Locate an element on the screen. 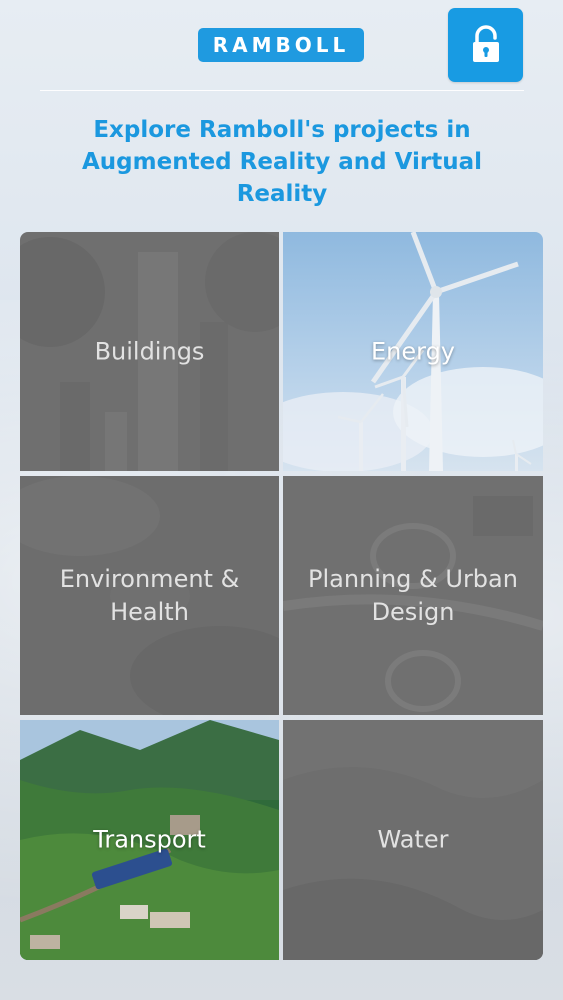 Image resolution: width=563 pixels, height=1000 pixels. tile-transport: Transport is located at coordinates (149, 840).